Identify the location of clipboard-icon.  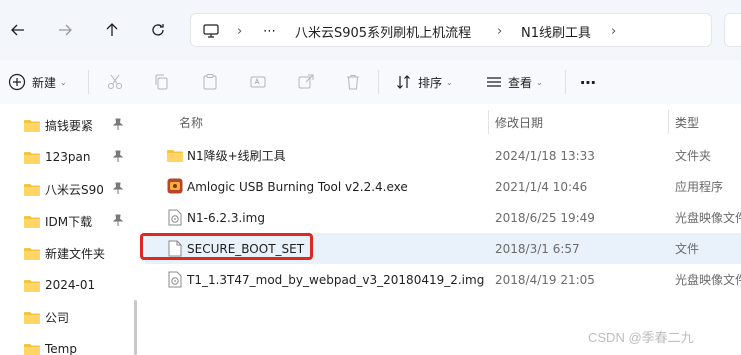
(210, 82).